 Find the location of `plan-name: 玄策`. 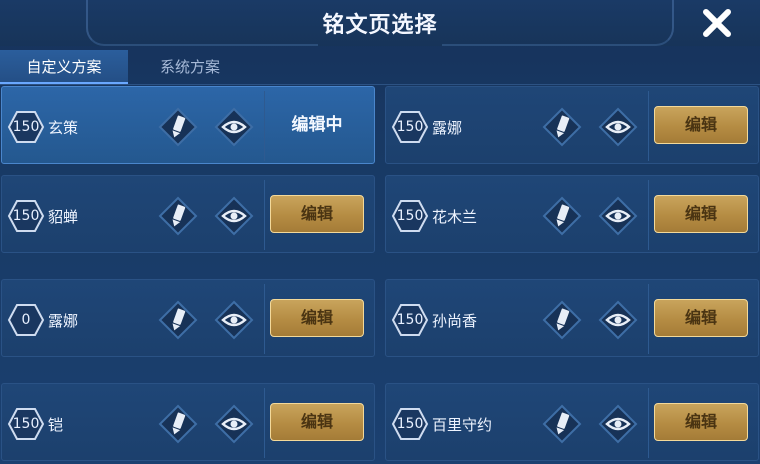

plan-name: 玄策 is located at coordinates (63, 128).